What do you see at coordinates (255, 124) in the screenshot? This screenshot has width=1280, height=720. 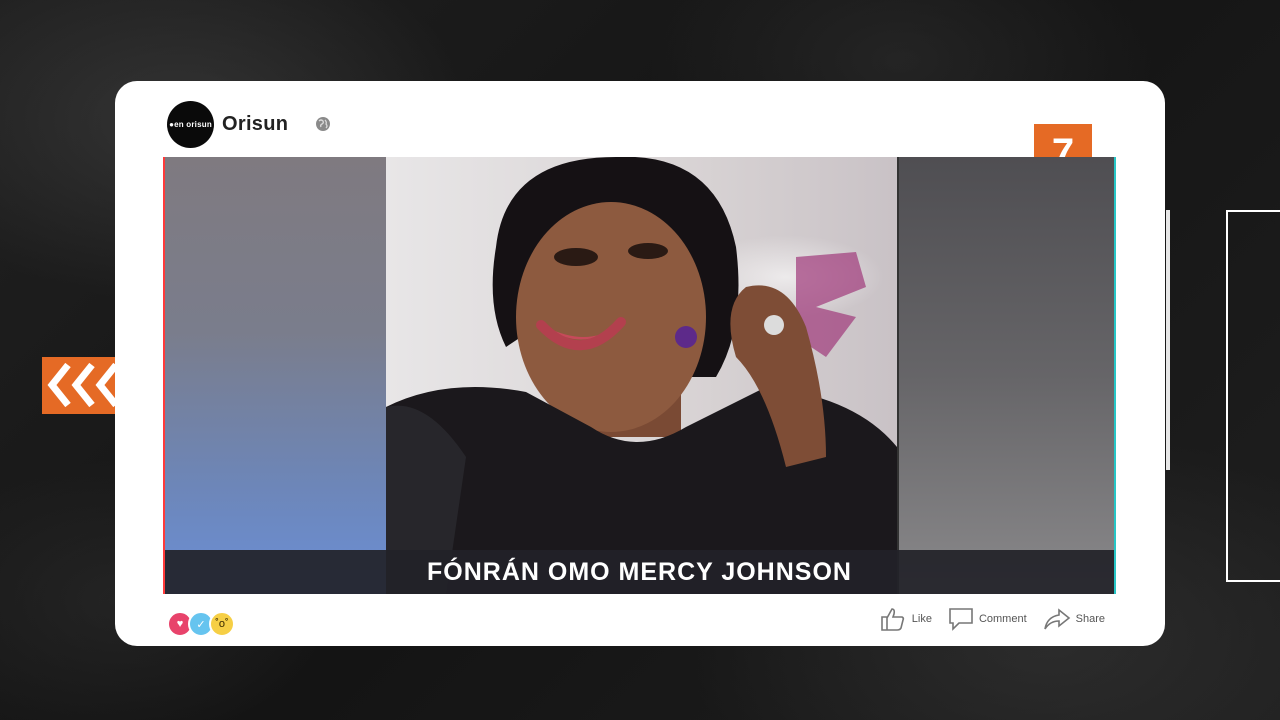 I see `page-name: Orisun` at bounding box center [255, 124].